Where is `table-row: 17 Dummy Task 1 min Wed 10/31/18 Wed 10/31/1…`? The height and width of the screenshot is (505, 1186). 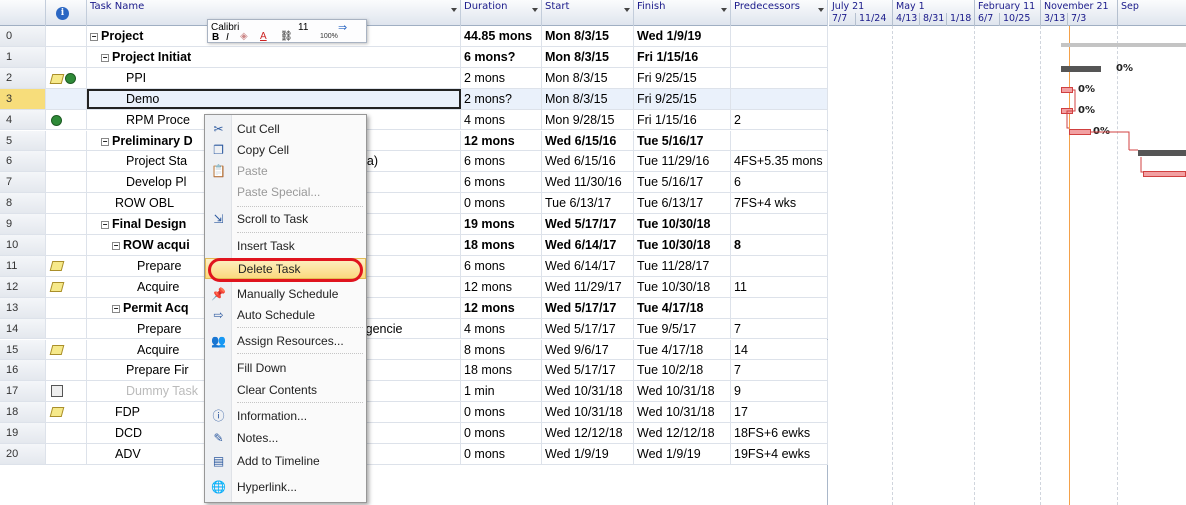
table-row: 17 Dummy Task 1 min Wed 10/31/18 Wed 10/31/1… is located at coordinates (414, 392).